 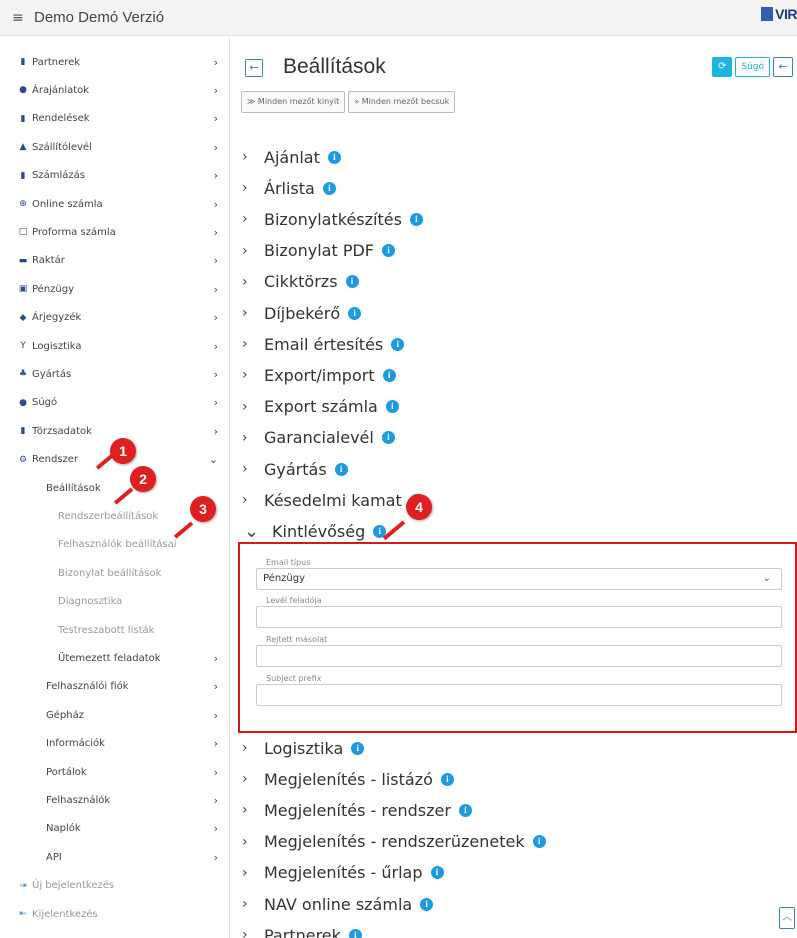 What do you see at coordinates (115, 346) in the screenshot?
I see `sidebar-item-logisztika: Y Logisztika ›` at bounding box center [115, 346].